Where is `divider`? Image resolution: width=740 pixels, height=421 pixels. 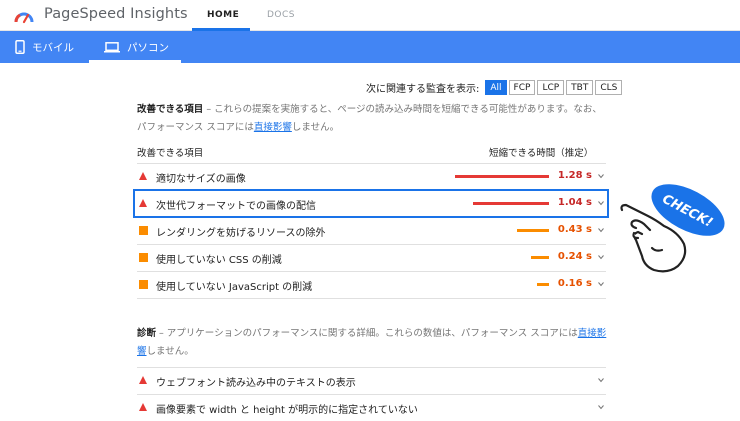
divider is located at coordinates (371, 298).